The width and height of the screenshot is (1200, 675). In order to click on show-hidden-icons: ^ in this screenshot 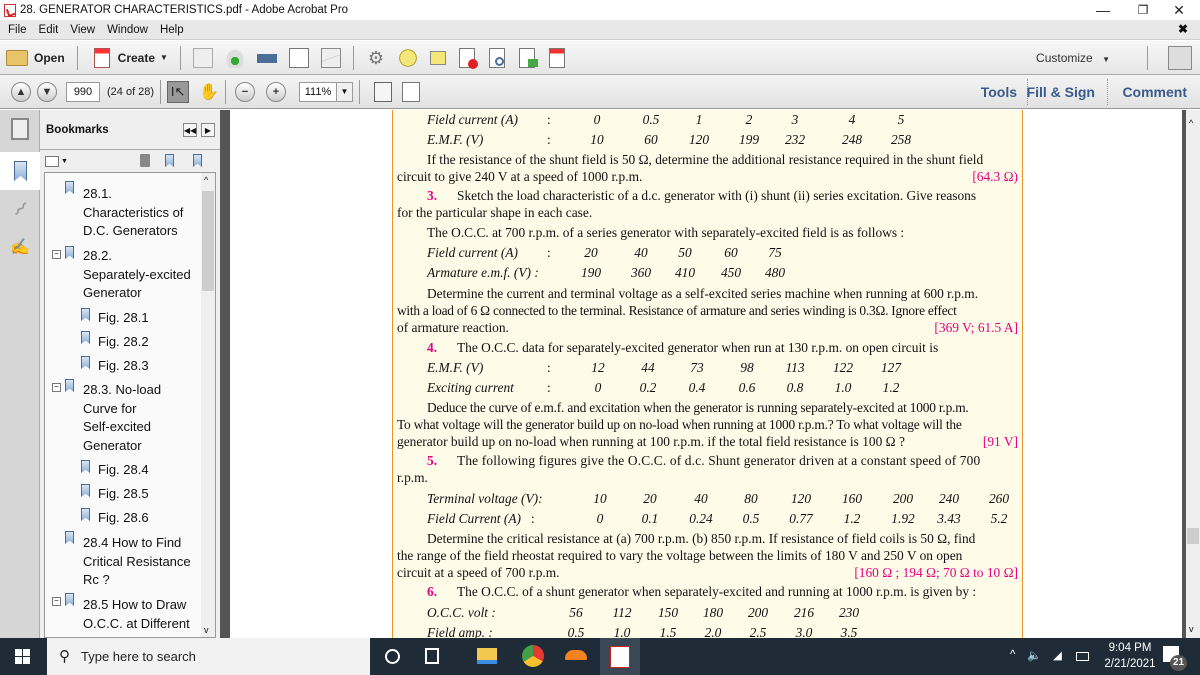, I will do `click(1012, 655)`.